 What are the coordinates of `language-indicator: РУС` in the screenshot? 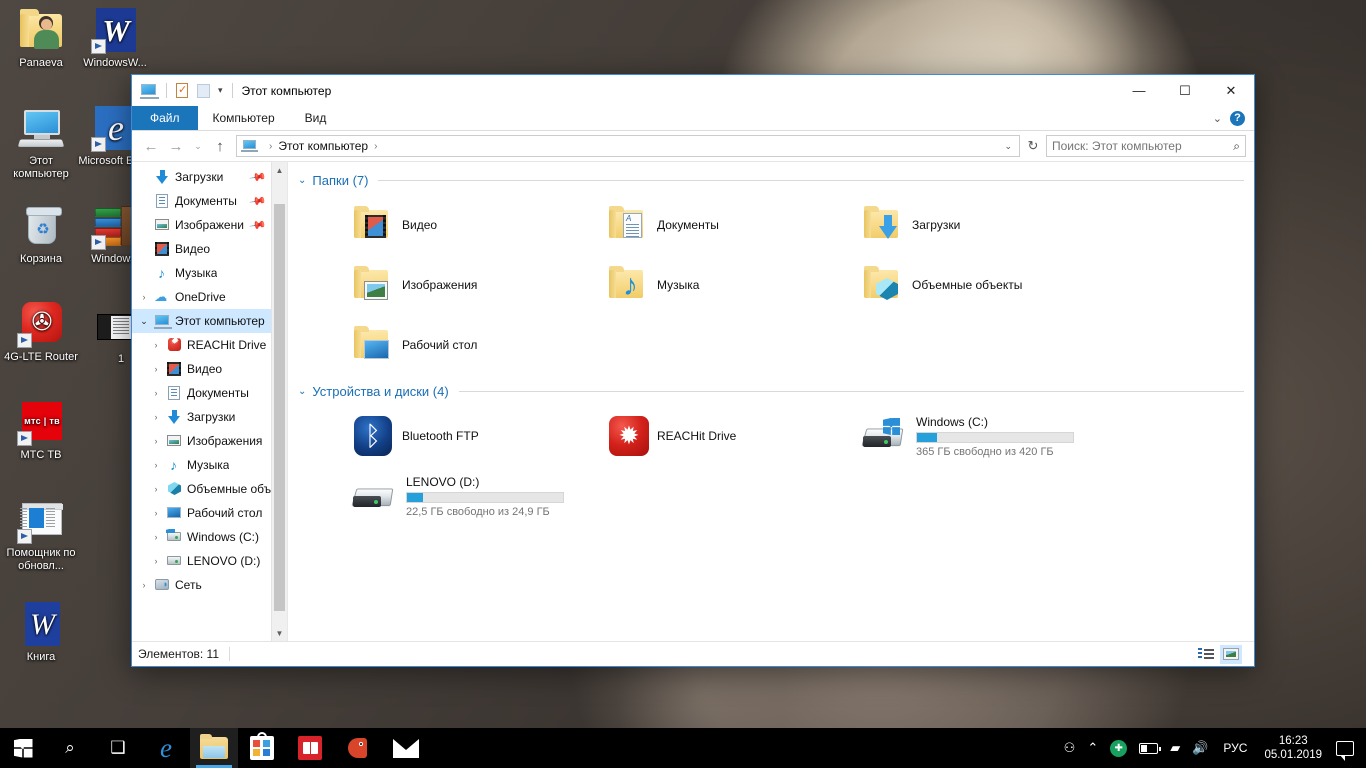 It's located at (1235, 748).